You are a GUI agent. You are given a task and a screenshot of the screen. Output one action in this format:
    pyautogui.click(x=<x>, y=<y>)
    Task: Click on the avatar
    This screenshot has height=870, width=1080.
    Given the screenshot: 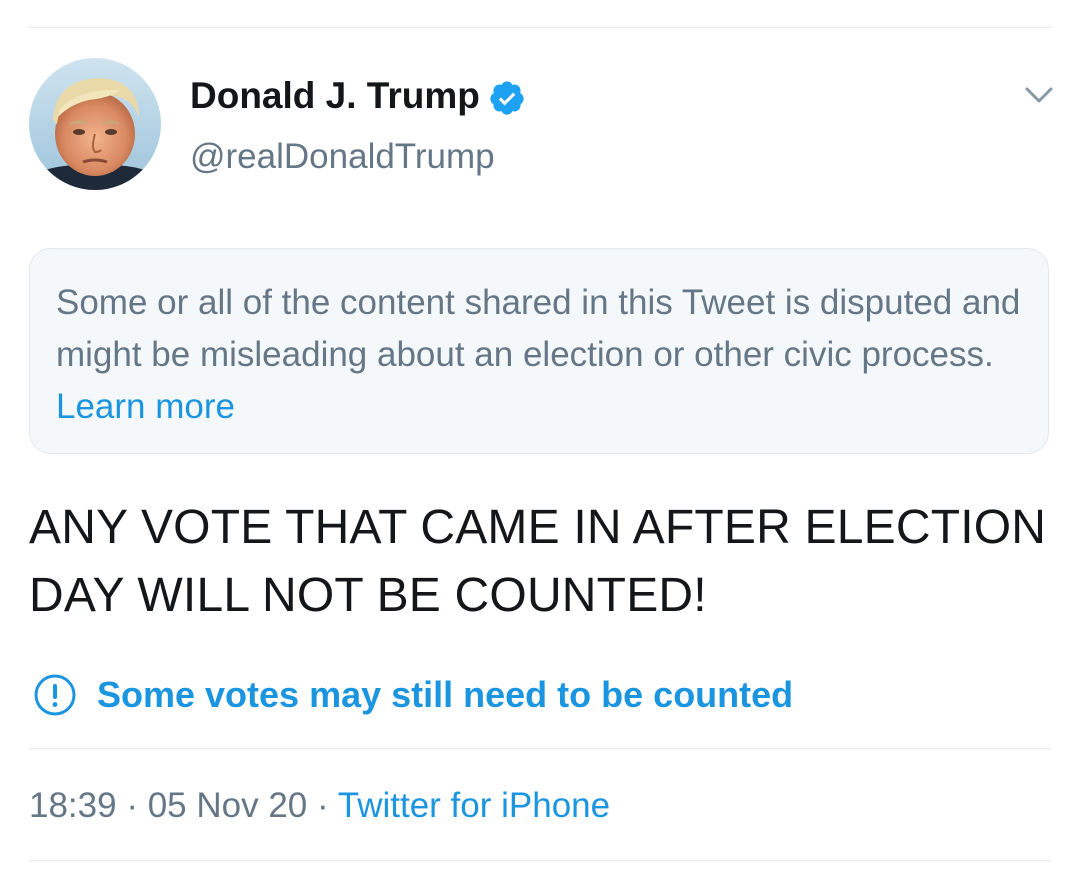 What is the action you would take?
    pyautogui.click(x=95, y=124)
    